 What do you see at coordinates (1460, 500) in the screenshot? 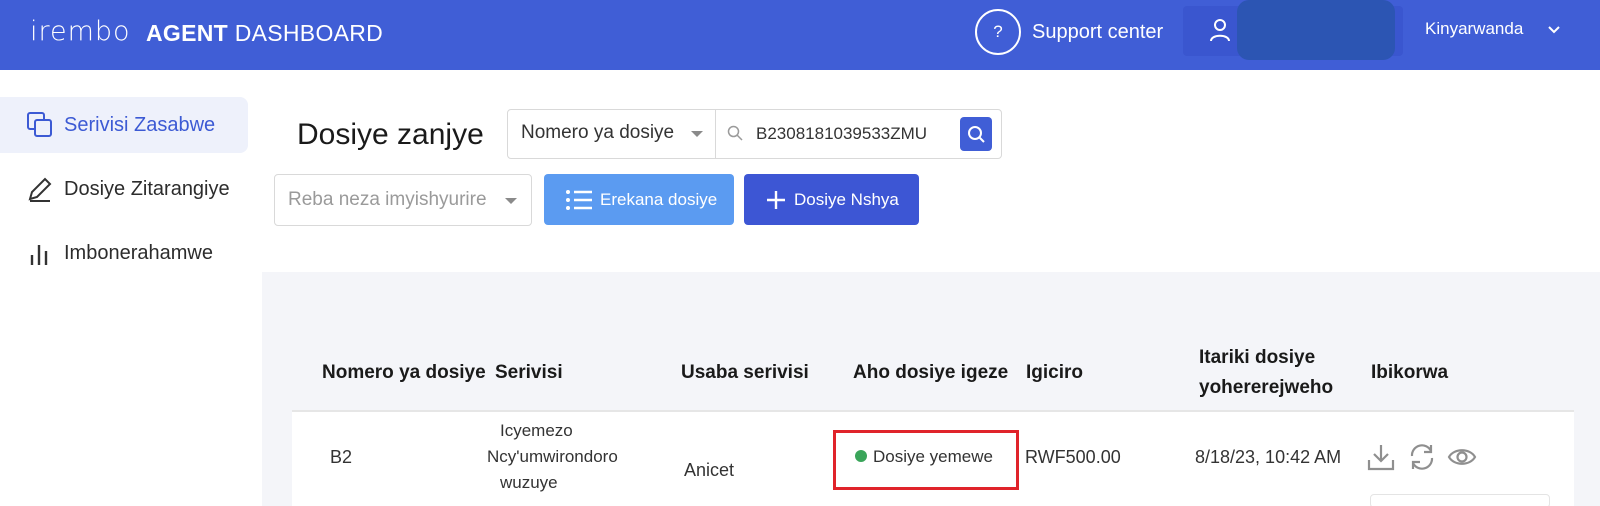
I see `actions-popover` at bounding box center [1460, 500].